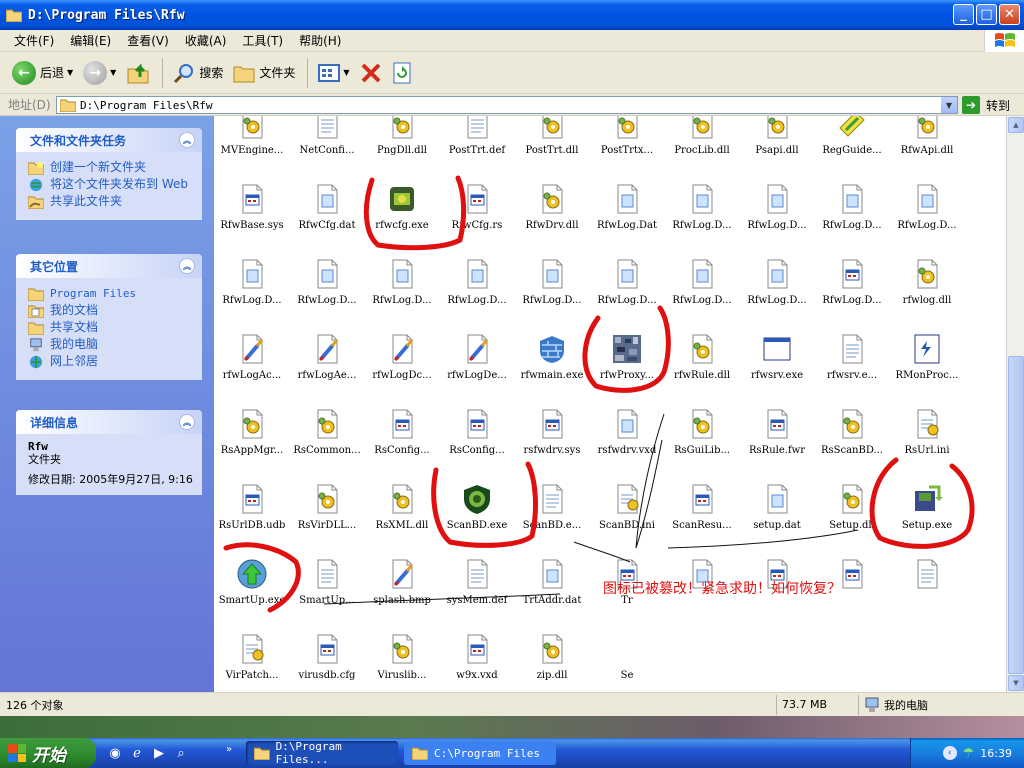 The width and height of the screenshot is (1024, 768). I want to click on file-item: PngDll.dll, so click(402, 136).